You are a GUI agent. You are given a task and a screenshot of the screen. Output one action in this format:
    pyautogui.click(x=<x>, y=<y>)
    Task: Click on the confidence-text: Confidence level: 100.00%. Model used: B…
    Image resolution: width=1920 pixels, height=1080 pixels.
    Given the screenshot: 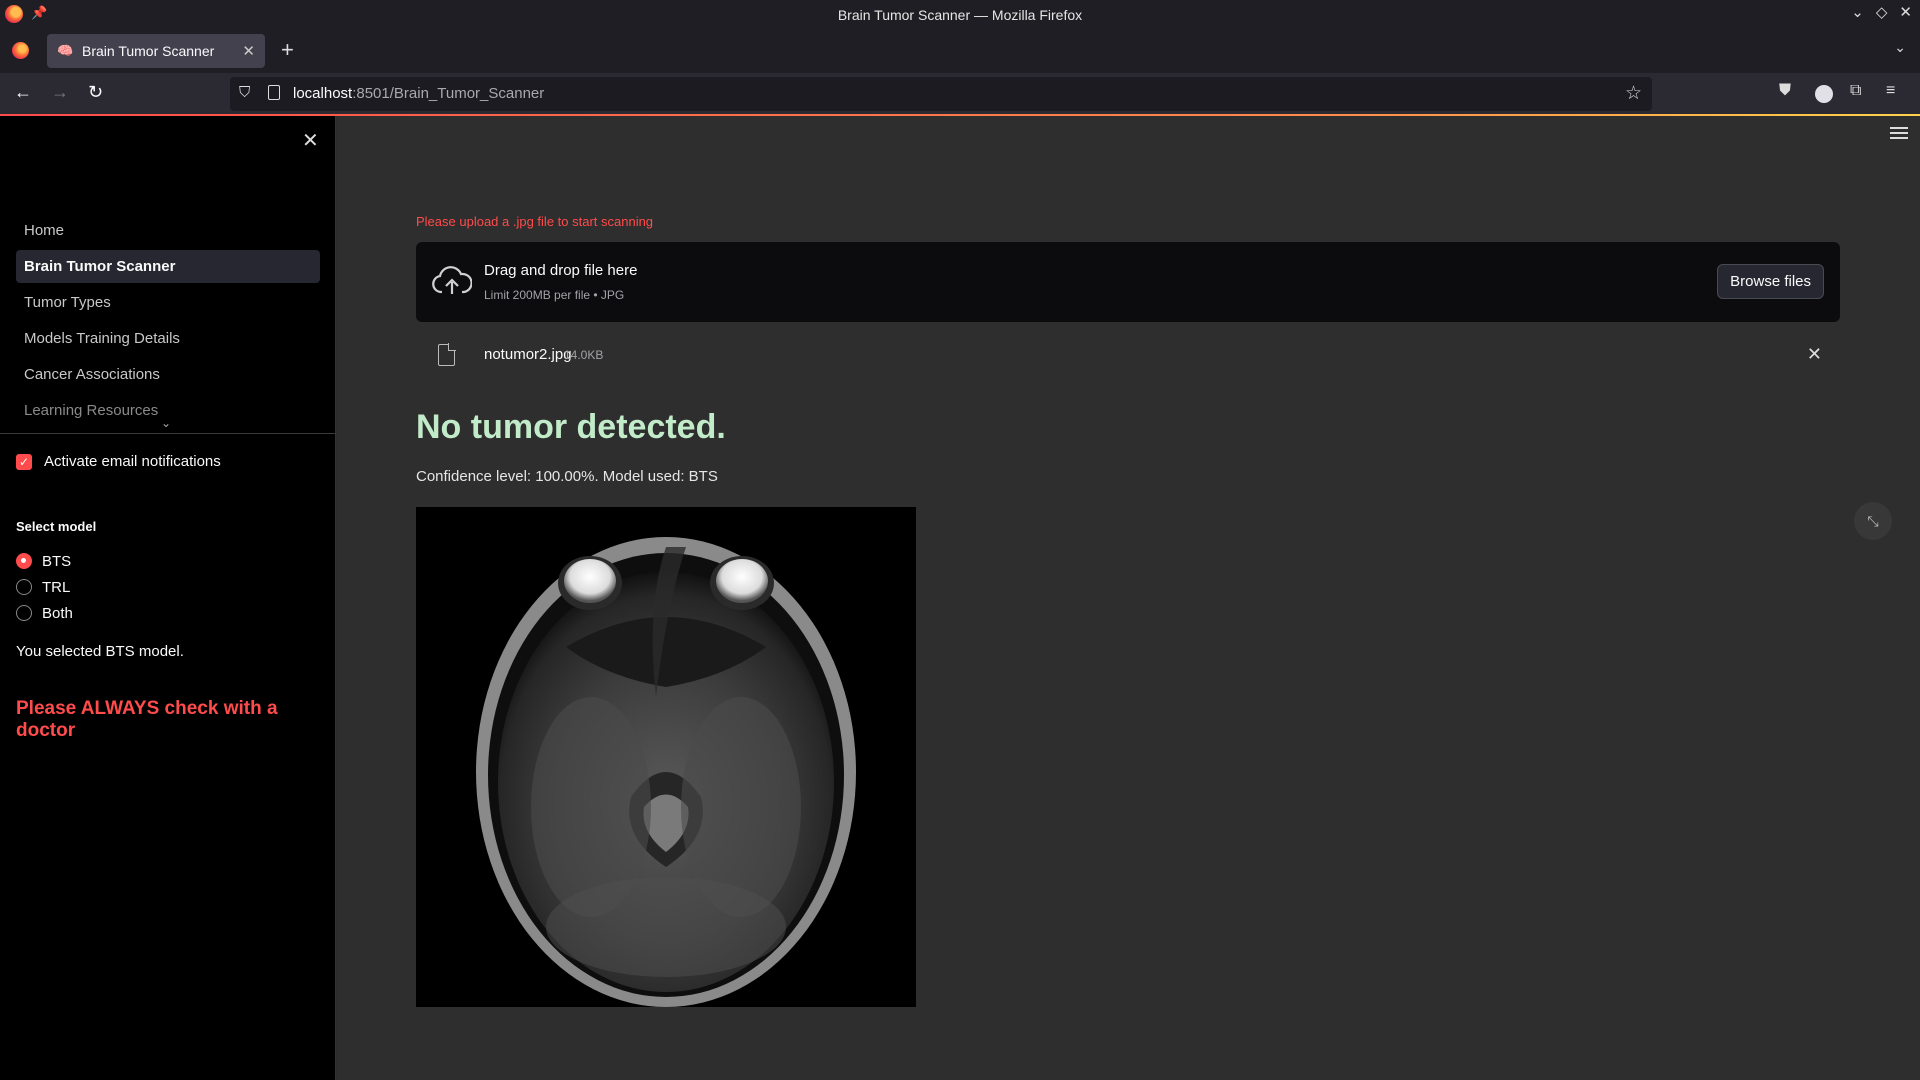 What is the action you would take?
    pyautogui.click(x=567, y=476)
    